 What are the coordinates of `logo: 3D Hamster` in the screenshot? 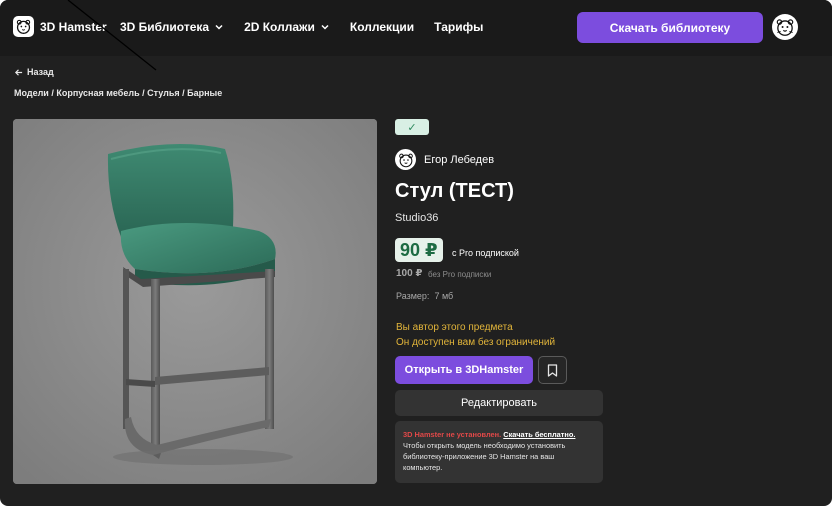 It's located at (60, 26).